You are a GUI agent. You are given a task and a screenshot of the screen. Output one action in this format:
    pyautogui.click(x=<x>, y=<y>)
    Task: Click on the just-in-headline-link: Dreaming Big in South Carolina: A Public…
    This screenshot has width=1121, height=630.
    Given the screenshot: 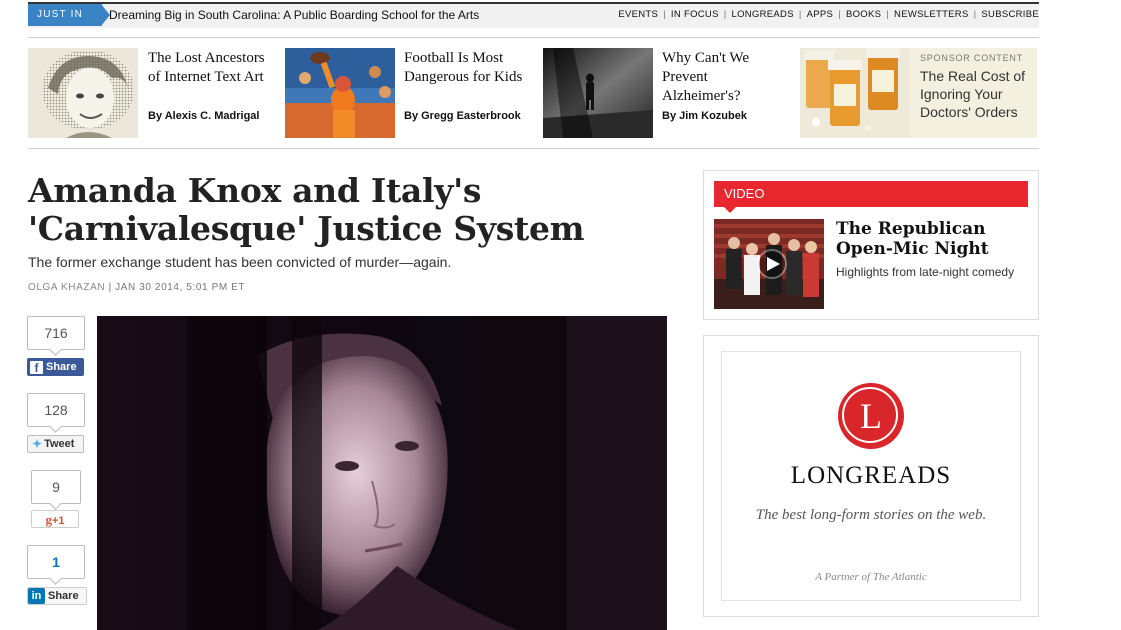 What is the action you would take?
    pyautogui.click(x=294, y=15)
    